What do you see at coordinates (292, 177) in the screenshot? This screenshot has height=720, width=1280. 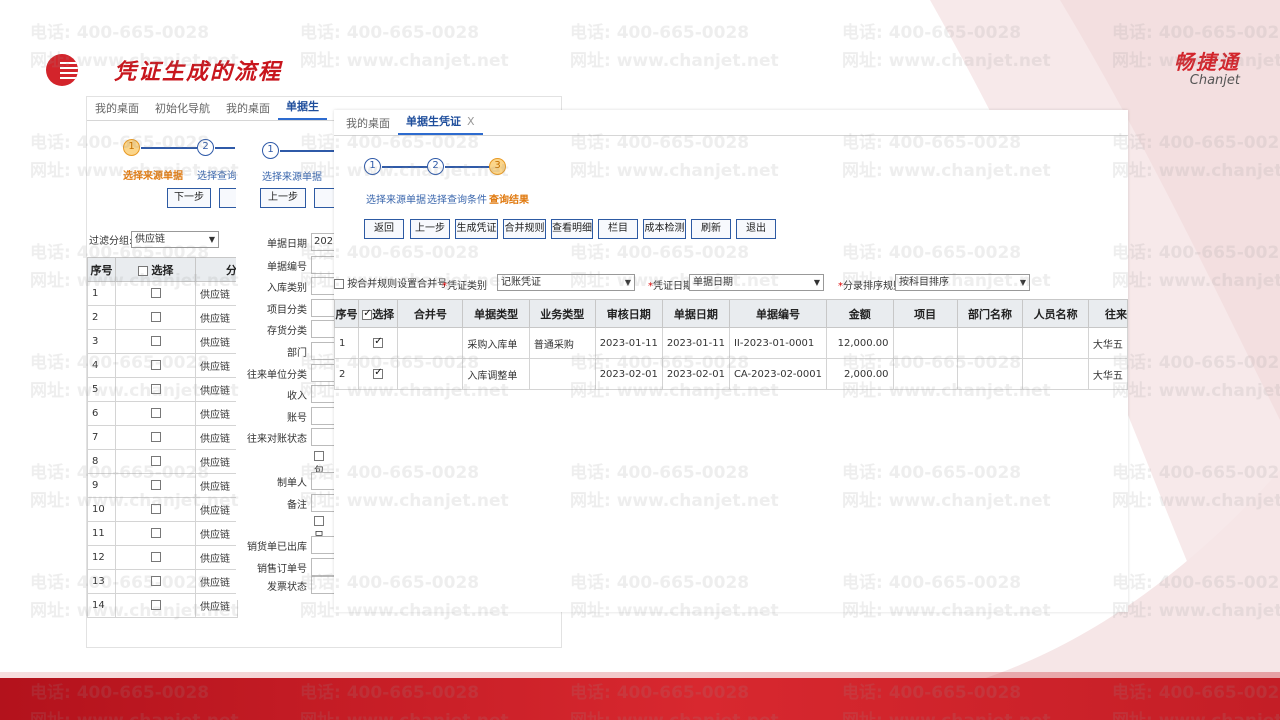 I see `step-1-label: 选择来源单据` at bounding box center [292, 177].